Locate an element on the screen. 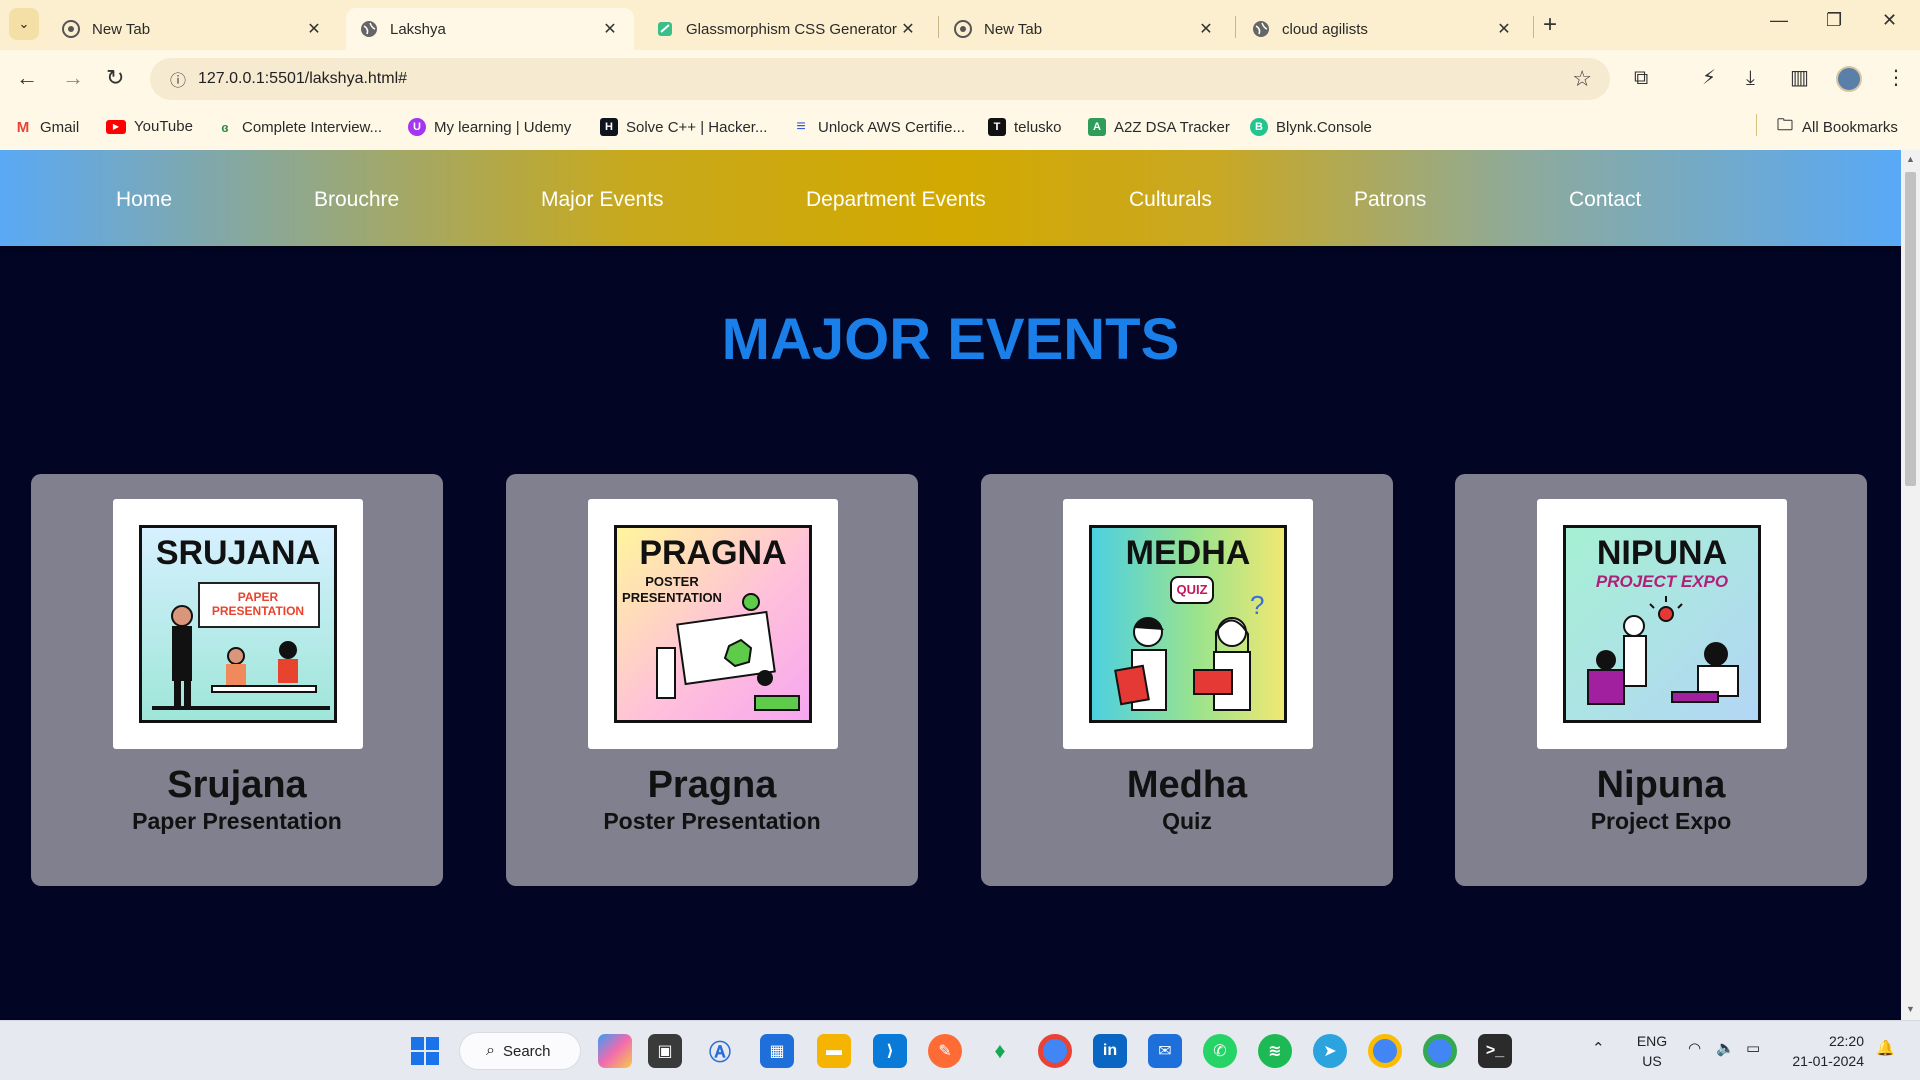  nav-patrons: Patrons is located at coordinates (1390, 200).